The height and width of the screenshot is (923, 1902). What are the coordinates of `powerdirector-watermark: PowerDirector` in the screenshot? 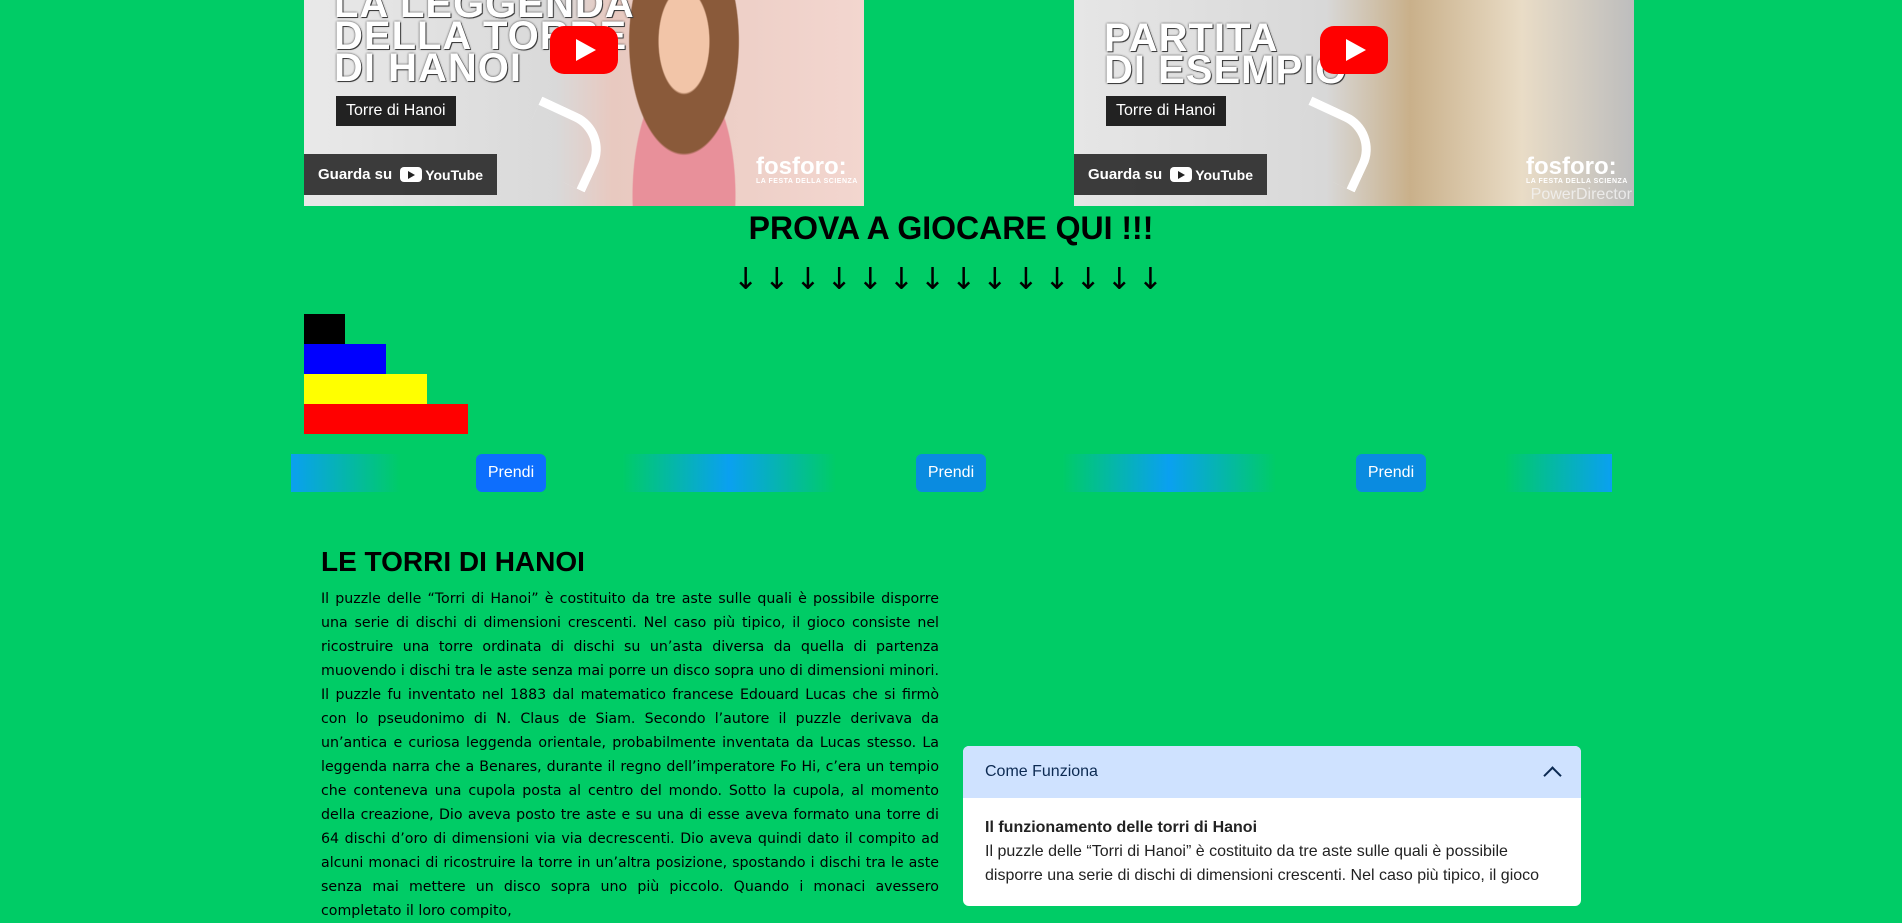 It's located at (1581, 194).